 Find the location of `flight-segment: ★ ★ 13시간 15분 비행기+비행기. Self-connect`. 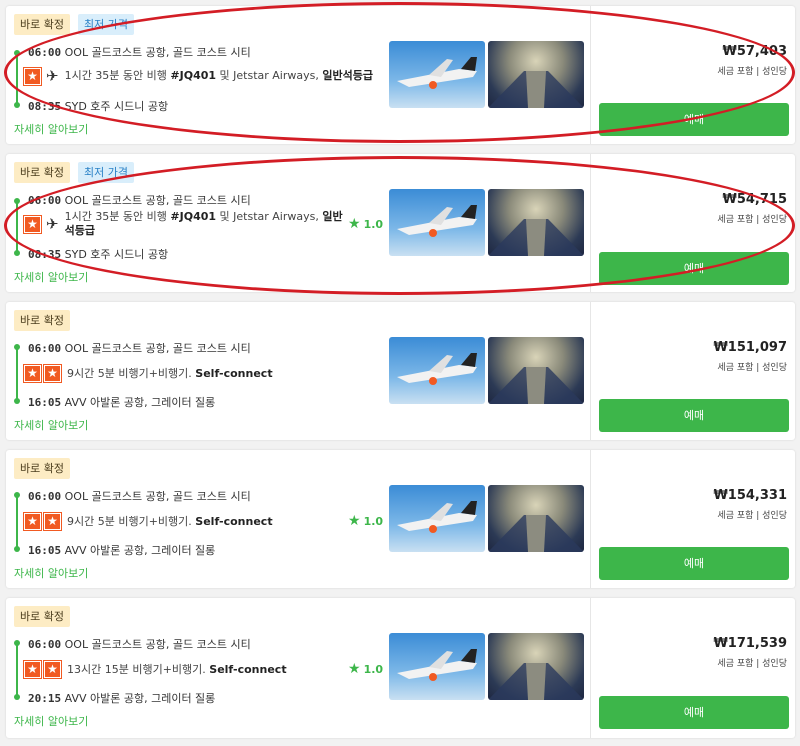

flight-segment: ★ ★ 13시간 15분 비행기+비행기. Self-connect is located at coordinates (155, 669).